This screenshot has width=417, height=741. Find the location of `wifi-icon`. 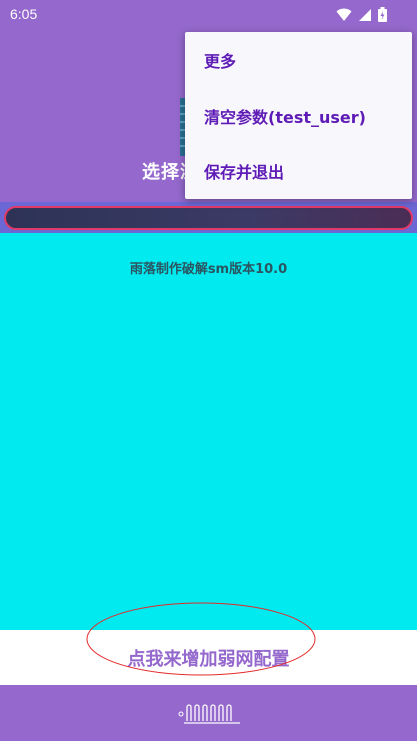

wifi-icon is located at coordinates (344, 16).